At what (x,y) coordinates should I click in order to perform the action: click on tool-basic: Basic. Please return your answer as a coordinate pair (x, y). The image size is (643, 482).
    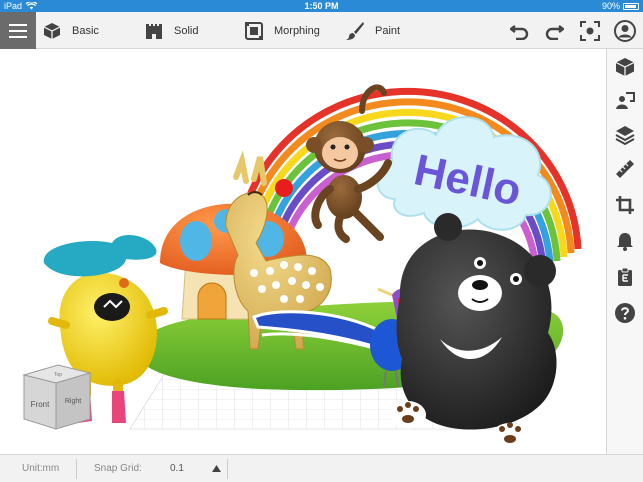
    Looking at the image, I should click on (70, 30).